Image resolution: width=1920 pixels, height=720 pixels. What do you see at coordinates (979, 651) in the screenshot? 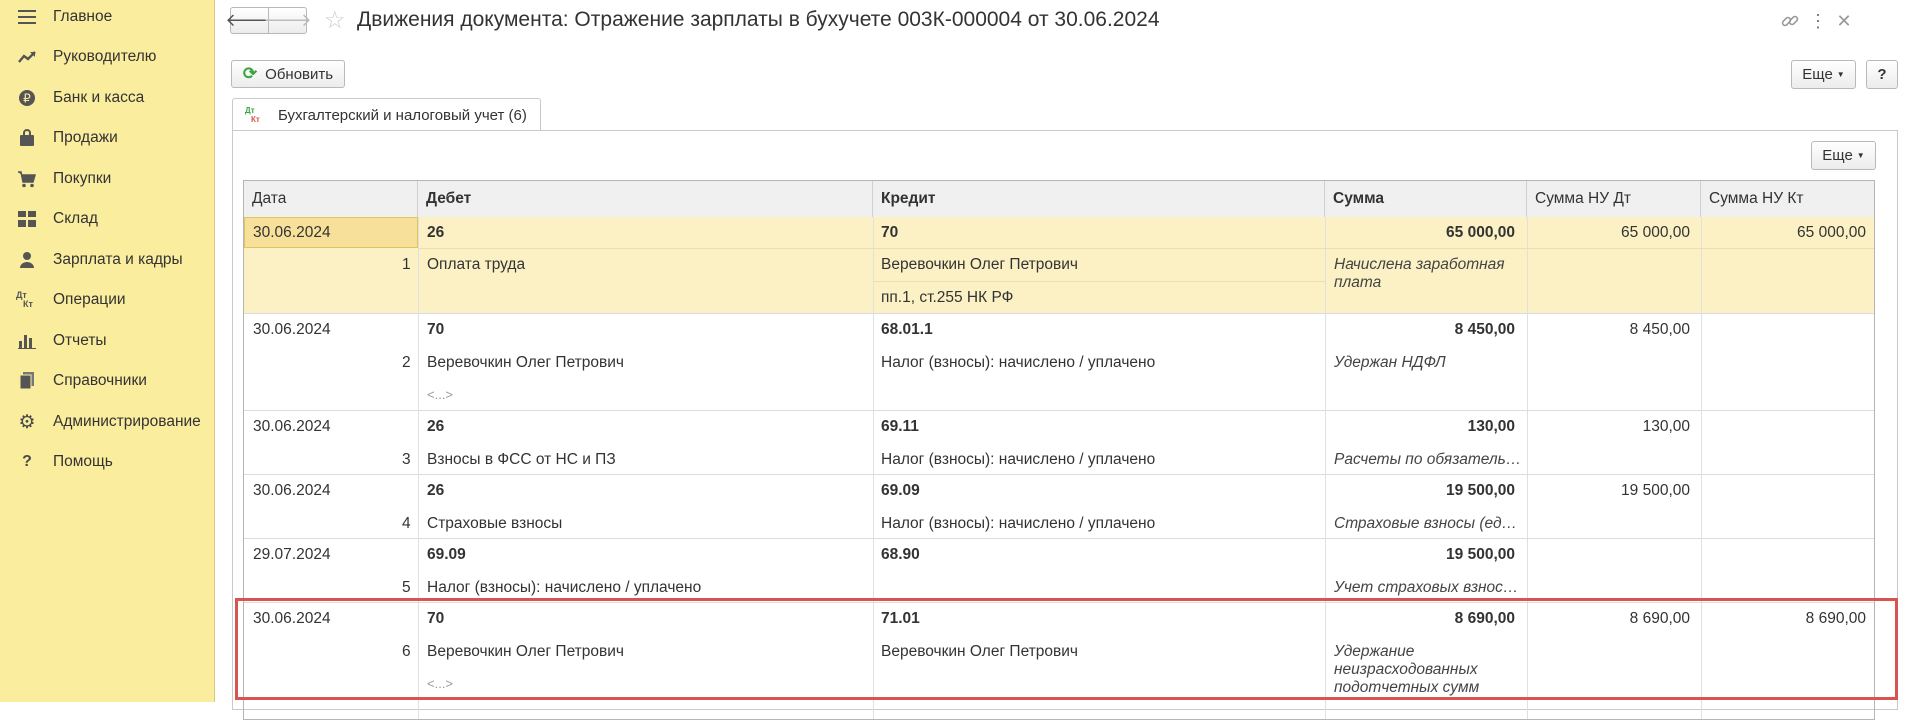
I see `cell-credit-sub: Веревочкин Олег Петрович` at bounding box center [979, 651].